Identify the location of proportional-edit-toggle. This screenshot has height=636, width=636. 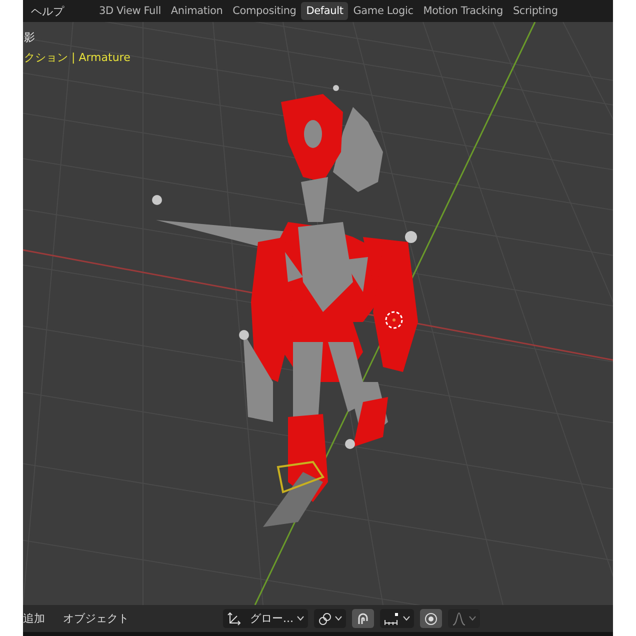
(431, 618).